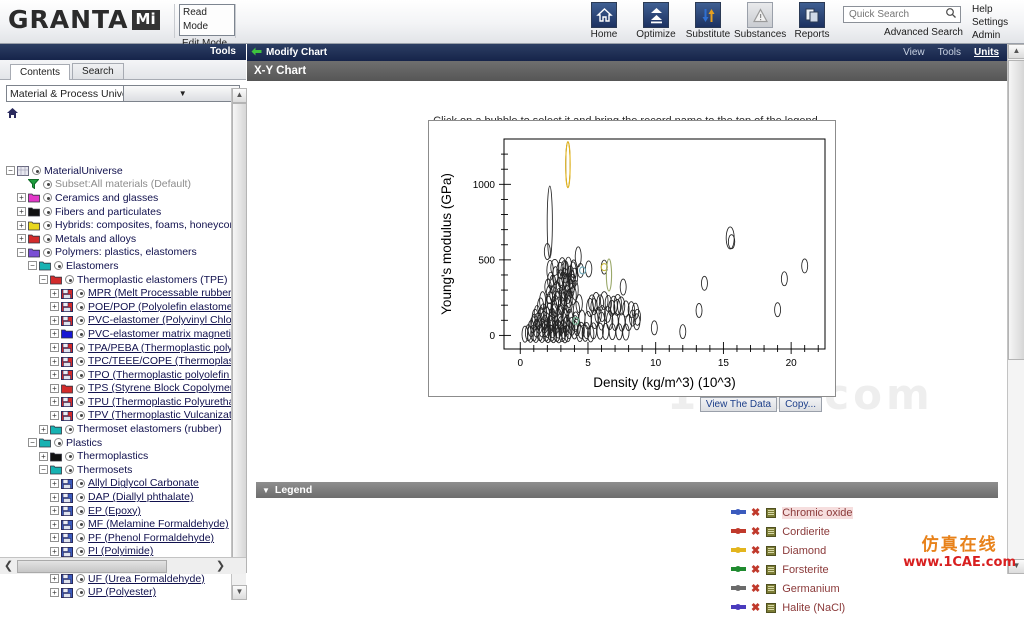  I want to click on caret-down-icon: ▼, so click(266, 490).